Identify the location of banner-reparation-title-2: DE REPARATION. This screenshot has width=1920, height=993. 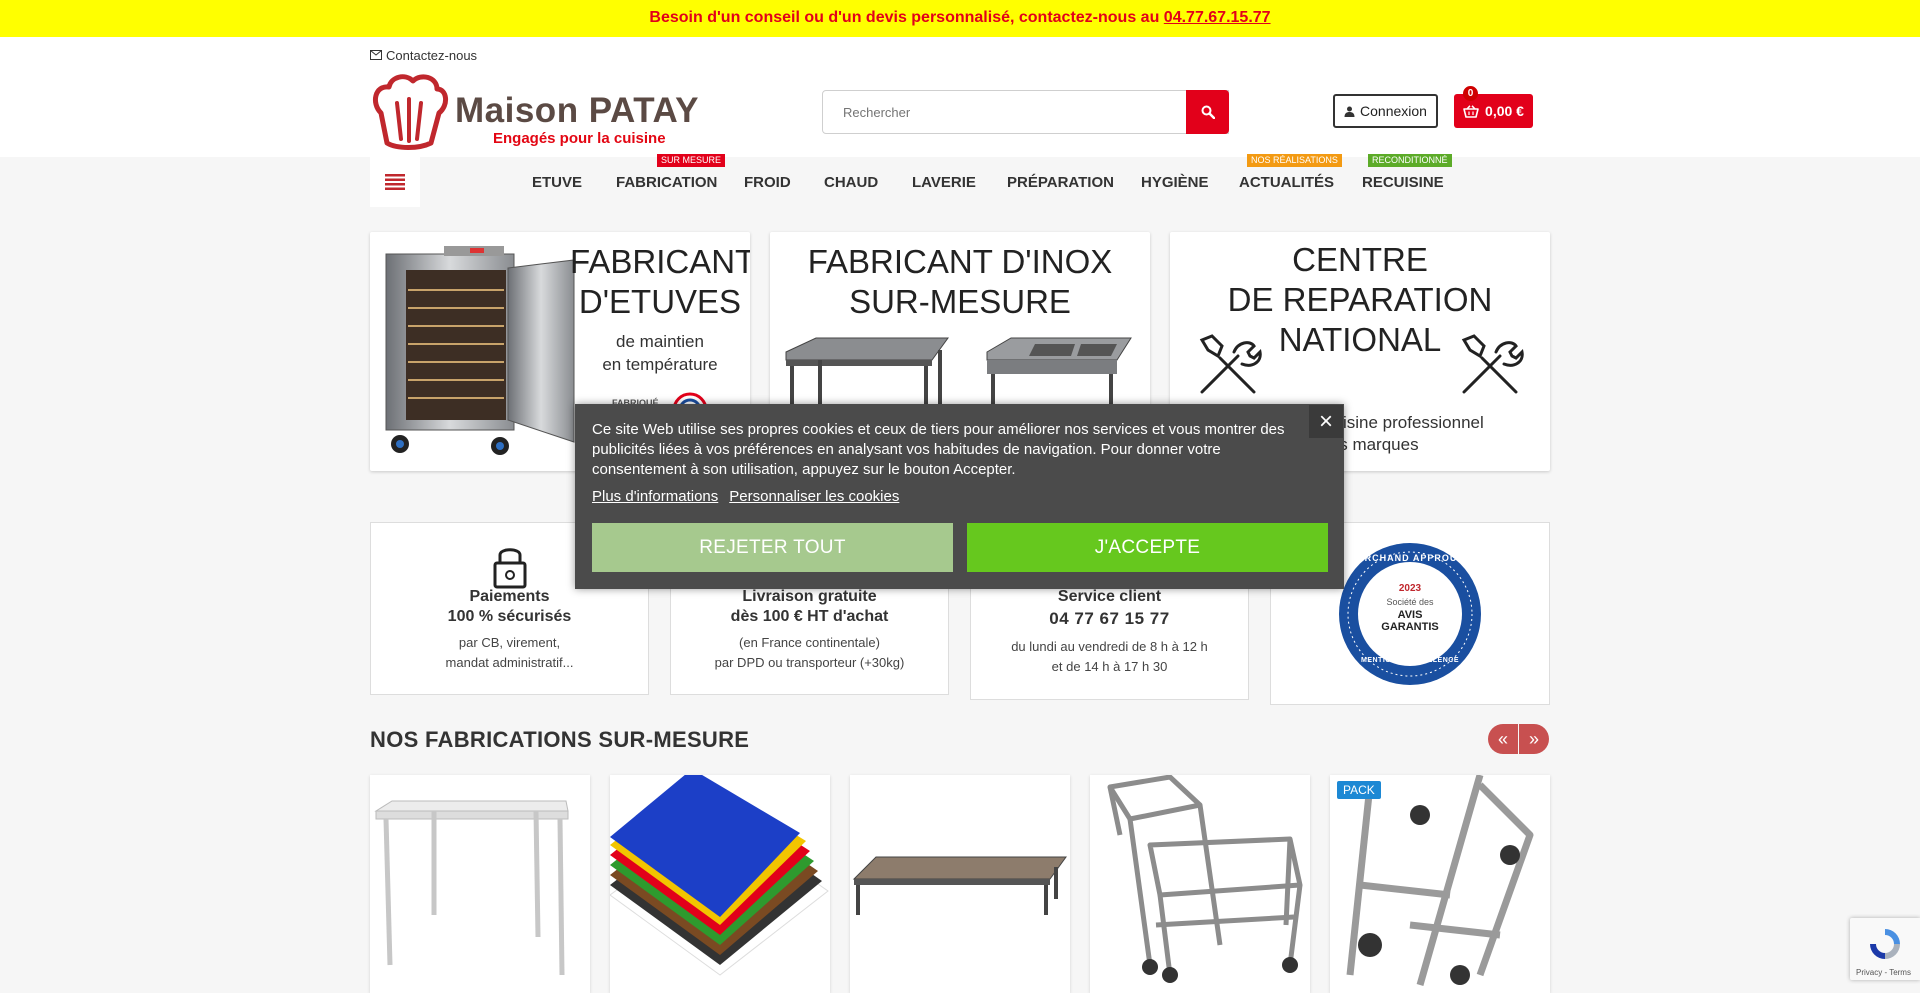
(1360, 299).